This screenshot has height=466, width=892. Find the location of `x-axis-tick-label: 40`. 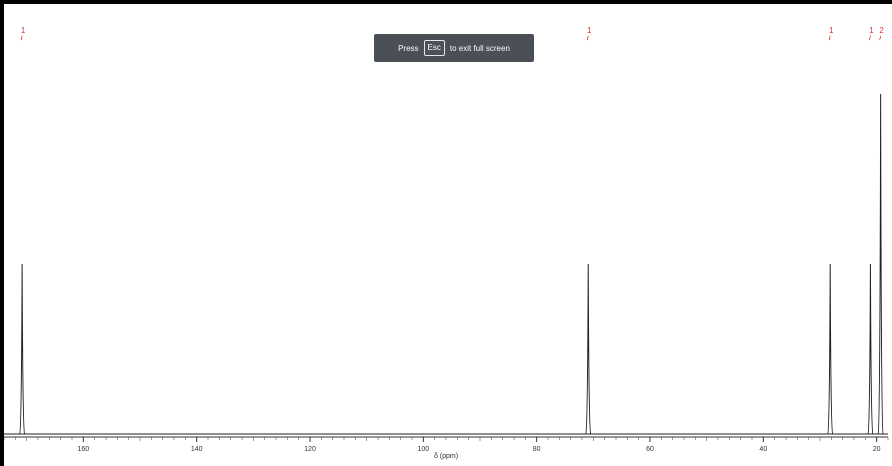

x-axis-tick-label: 40 is located at coordinates (763, 449).